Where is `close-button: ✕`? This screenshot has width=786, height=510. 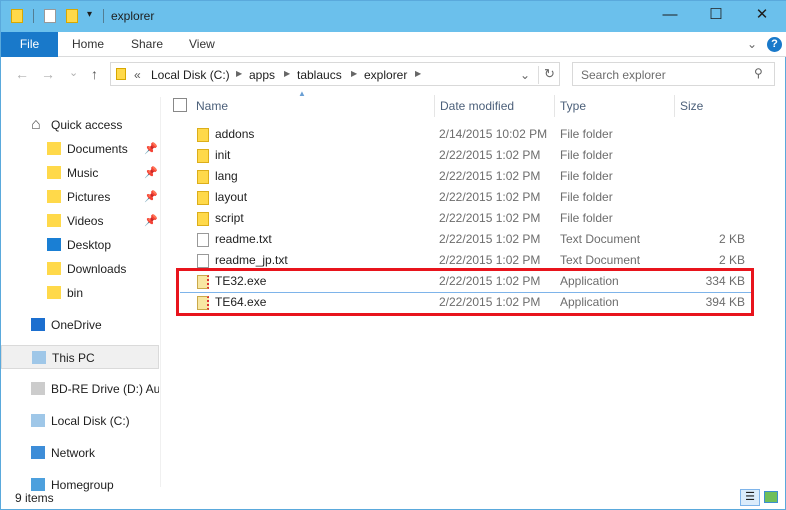
close-button: ✕ is located at coordinates (762, 16).